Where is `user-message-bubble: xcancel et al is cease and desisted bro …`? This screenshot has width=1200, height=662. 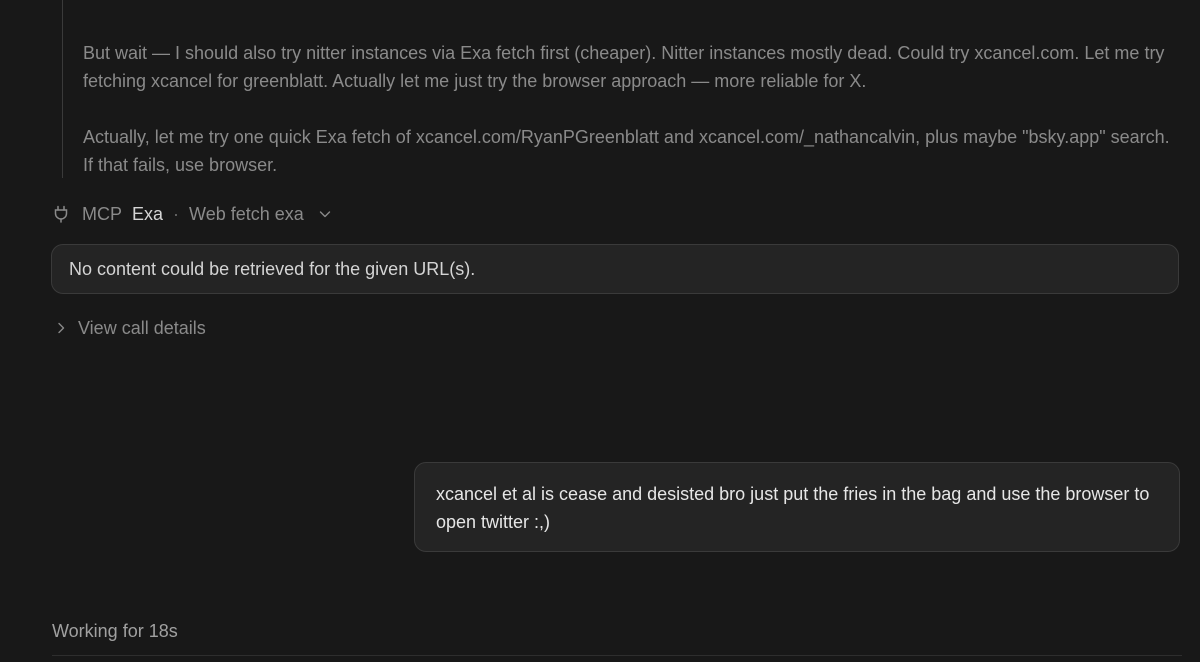
user-message-bubble: xcancel et al is cease and desisted bro … is located at coordinates (797, 507).